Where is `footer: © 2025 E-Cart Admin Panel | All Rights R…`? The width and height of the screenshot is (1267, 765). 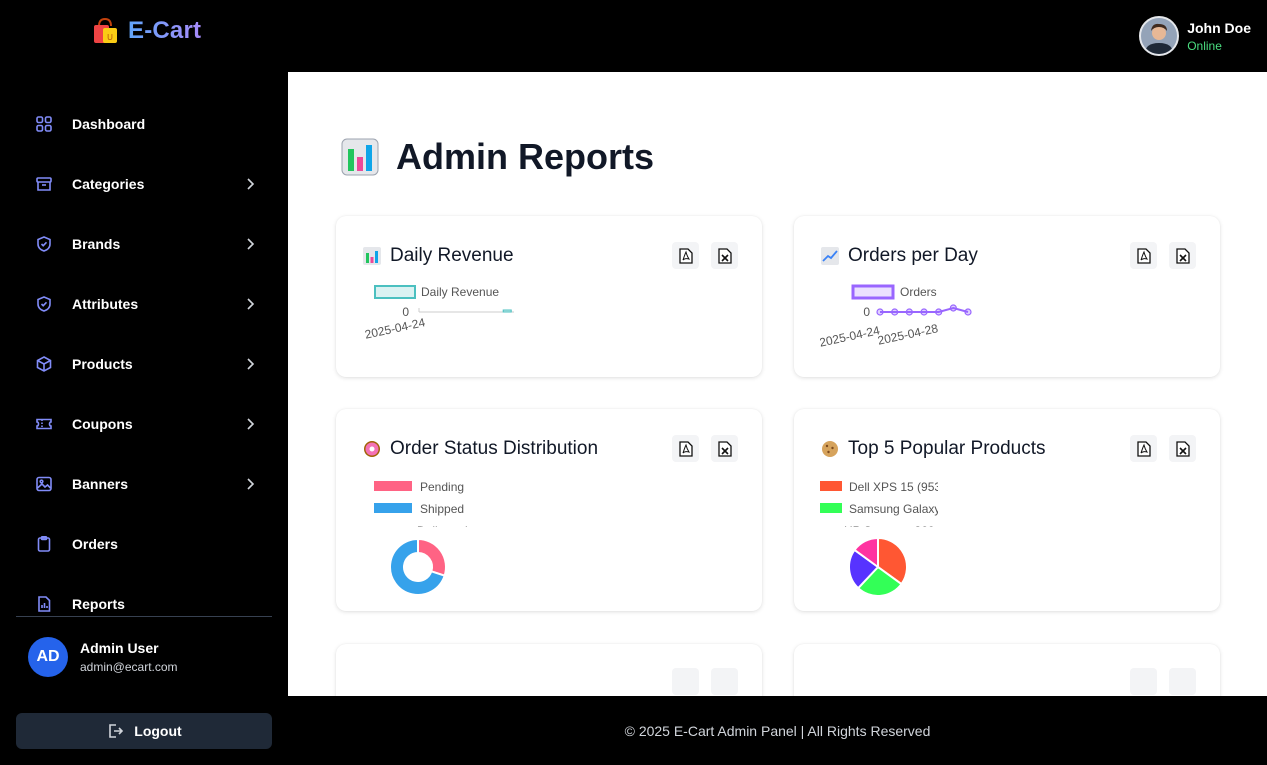
footer: © 2025 E-Cart Admin Panel | All Rights R… is located at coordinates (777, 730).